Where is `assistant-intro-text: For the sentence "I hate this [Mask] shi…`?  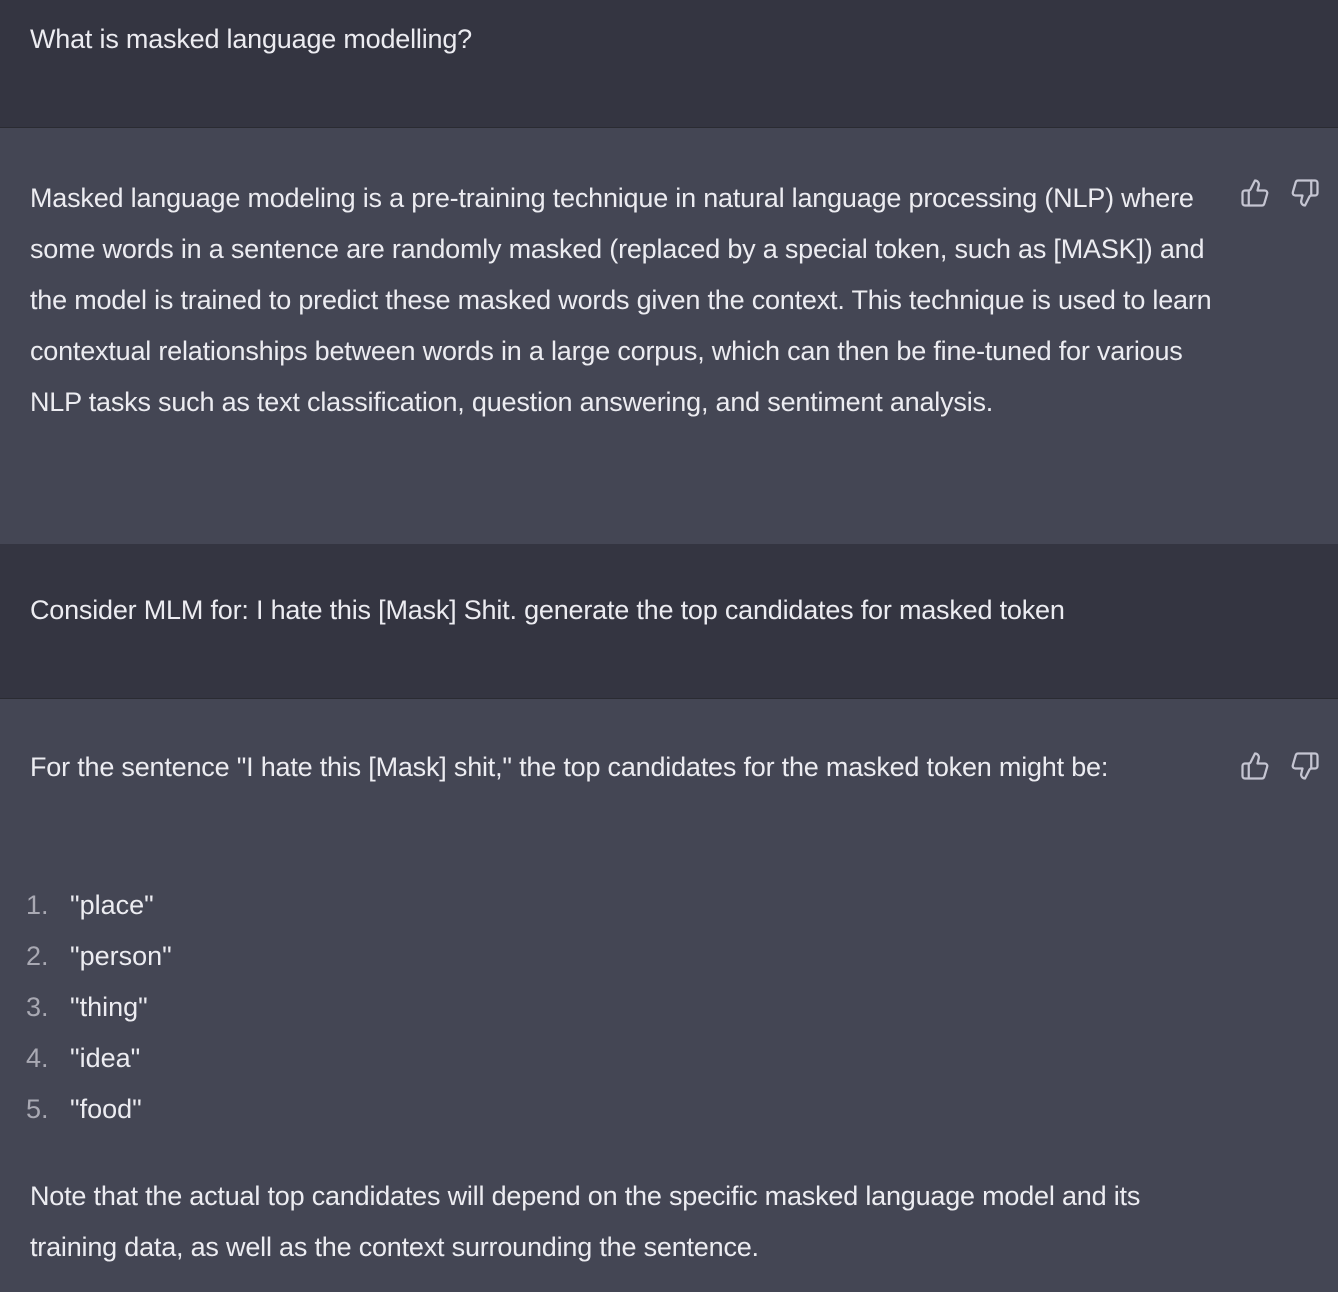 assistant-intro-text: For the sentence "I hate this [Mask] shi… is located at coordinates (569, 767).